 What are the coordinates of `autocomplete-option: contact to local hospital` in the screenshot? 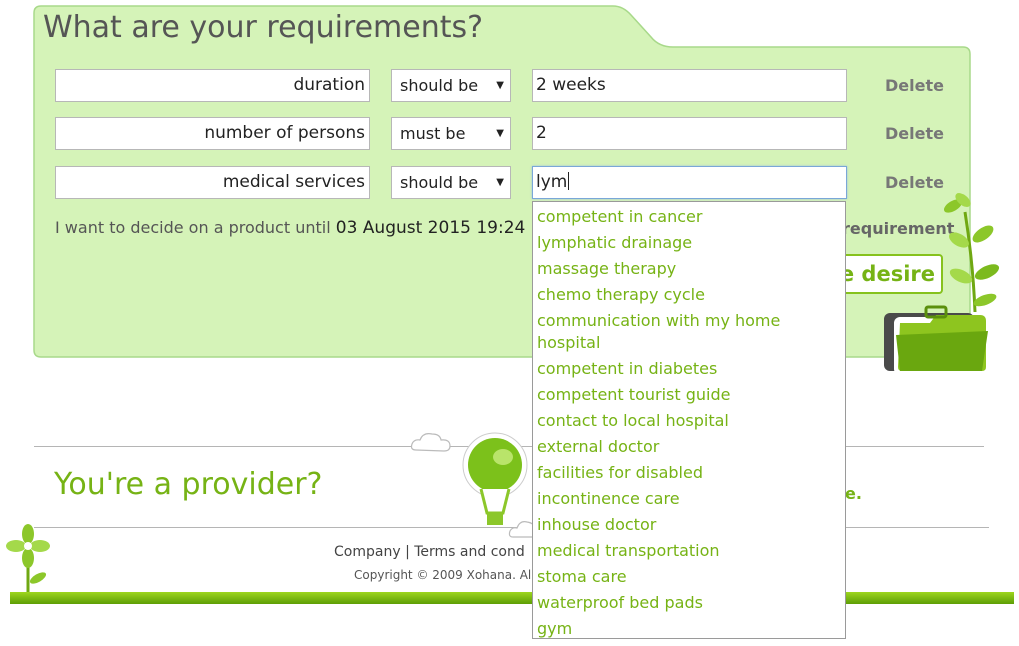 It's located at (689, 421).